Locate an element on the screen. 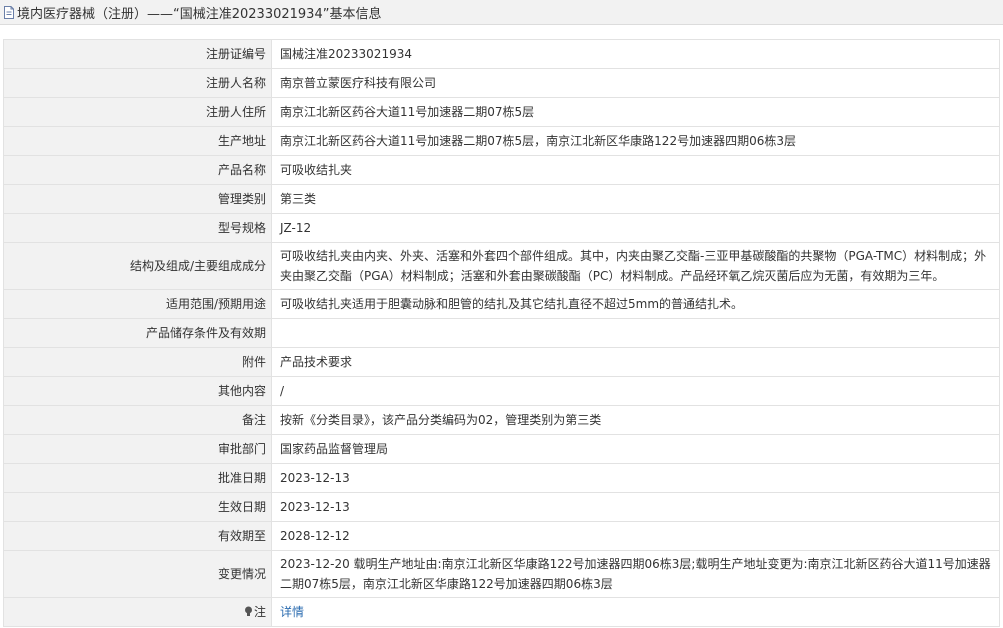 This screenshot has height=628, width=1003. row-label: 注册人名称 is located at coordinates (137, 83).